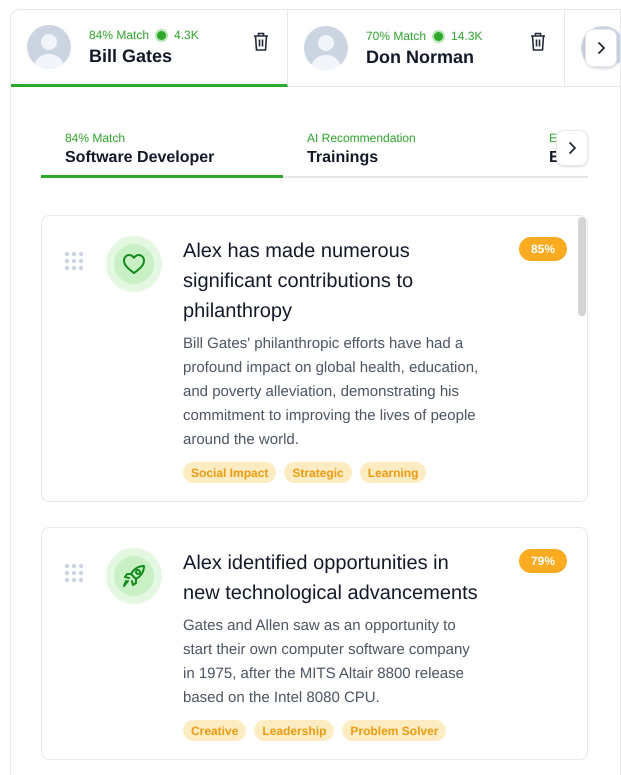 This screenshot has width=621, height=775. What do you see at coordinates (582, 266) in the screenshot?
I see `scrollbar-thumb` at bounding box center [582, 266].